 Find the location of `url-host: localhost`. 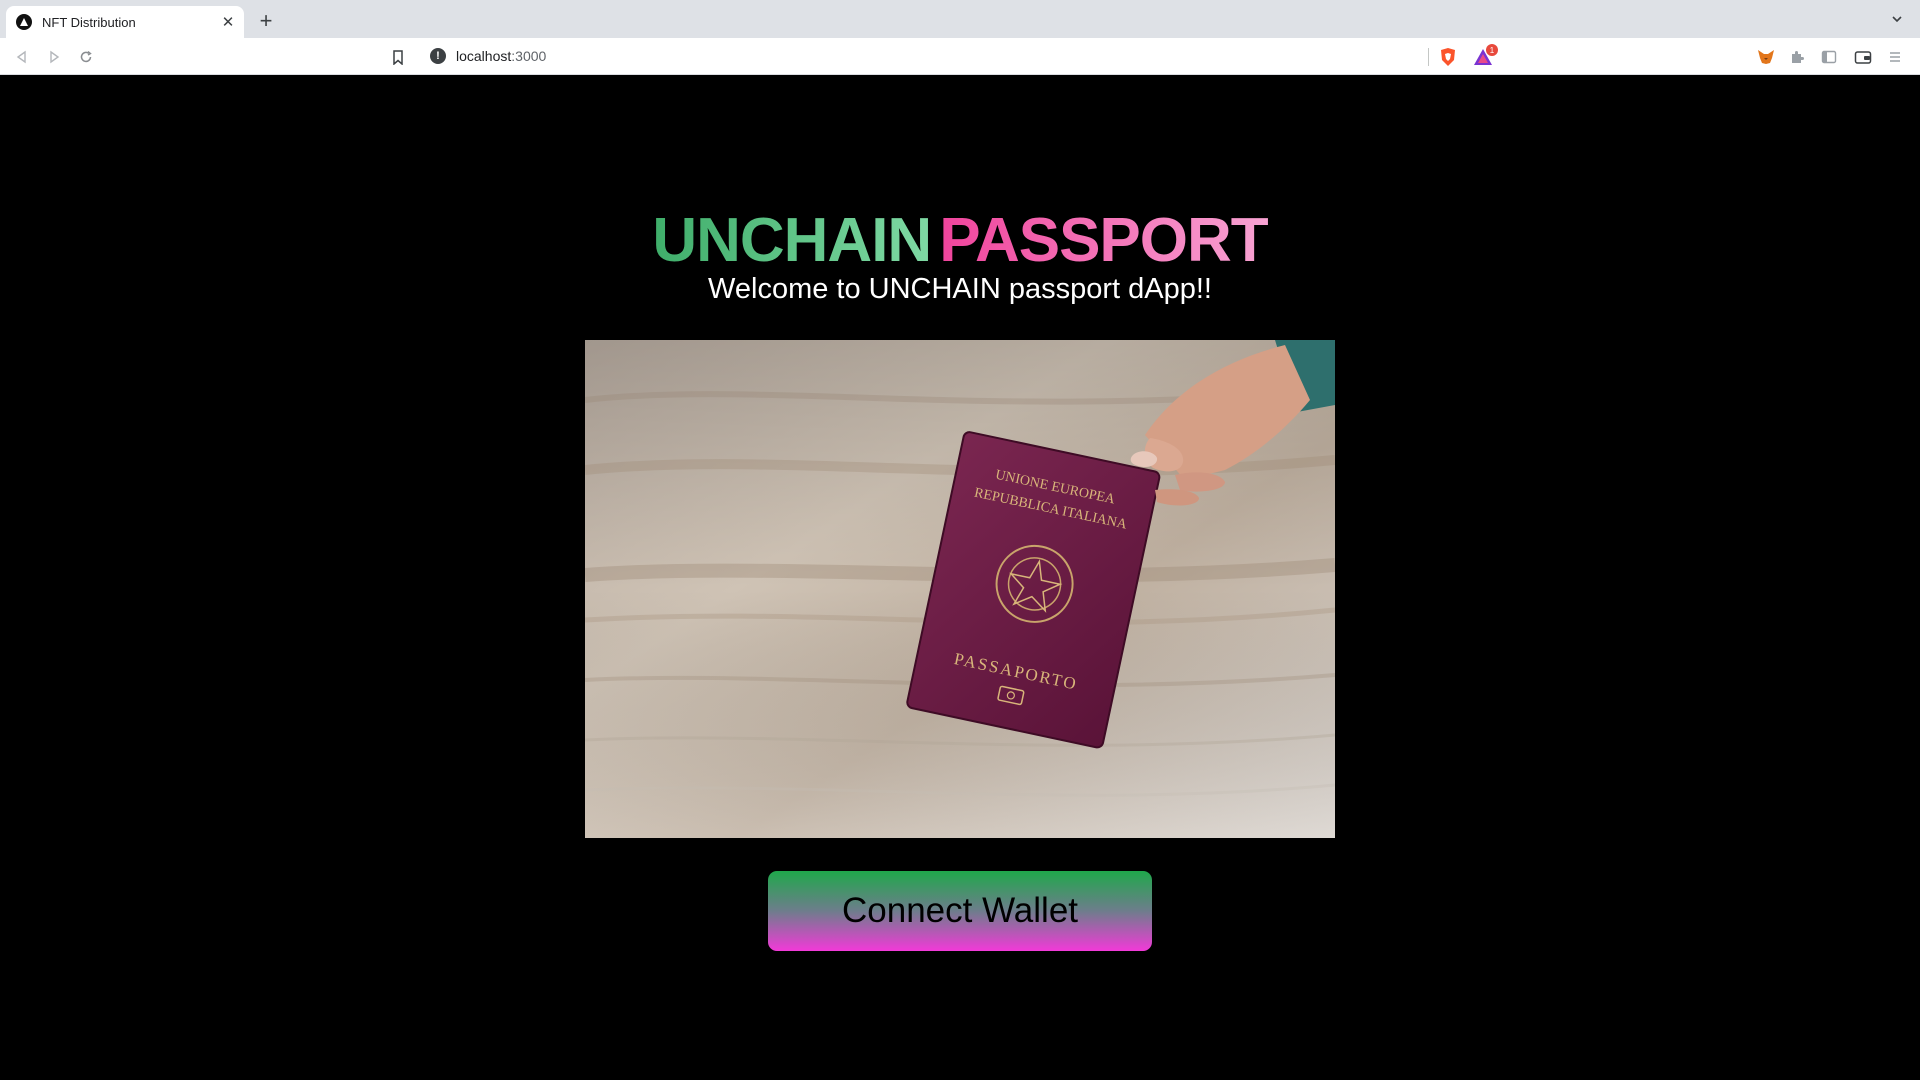

url-host: localhost is located at coordinates (484, 56).